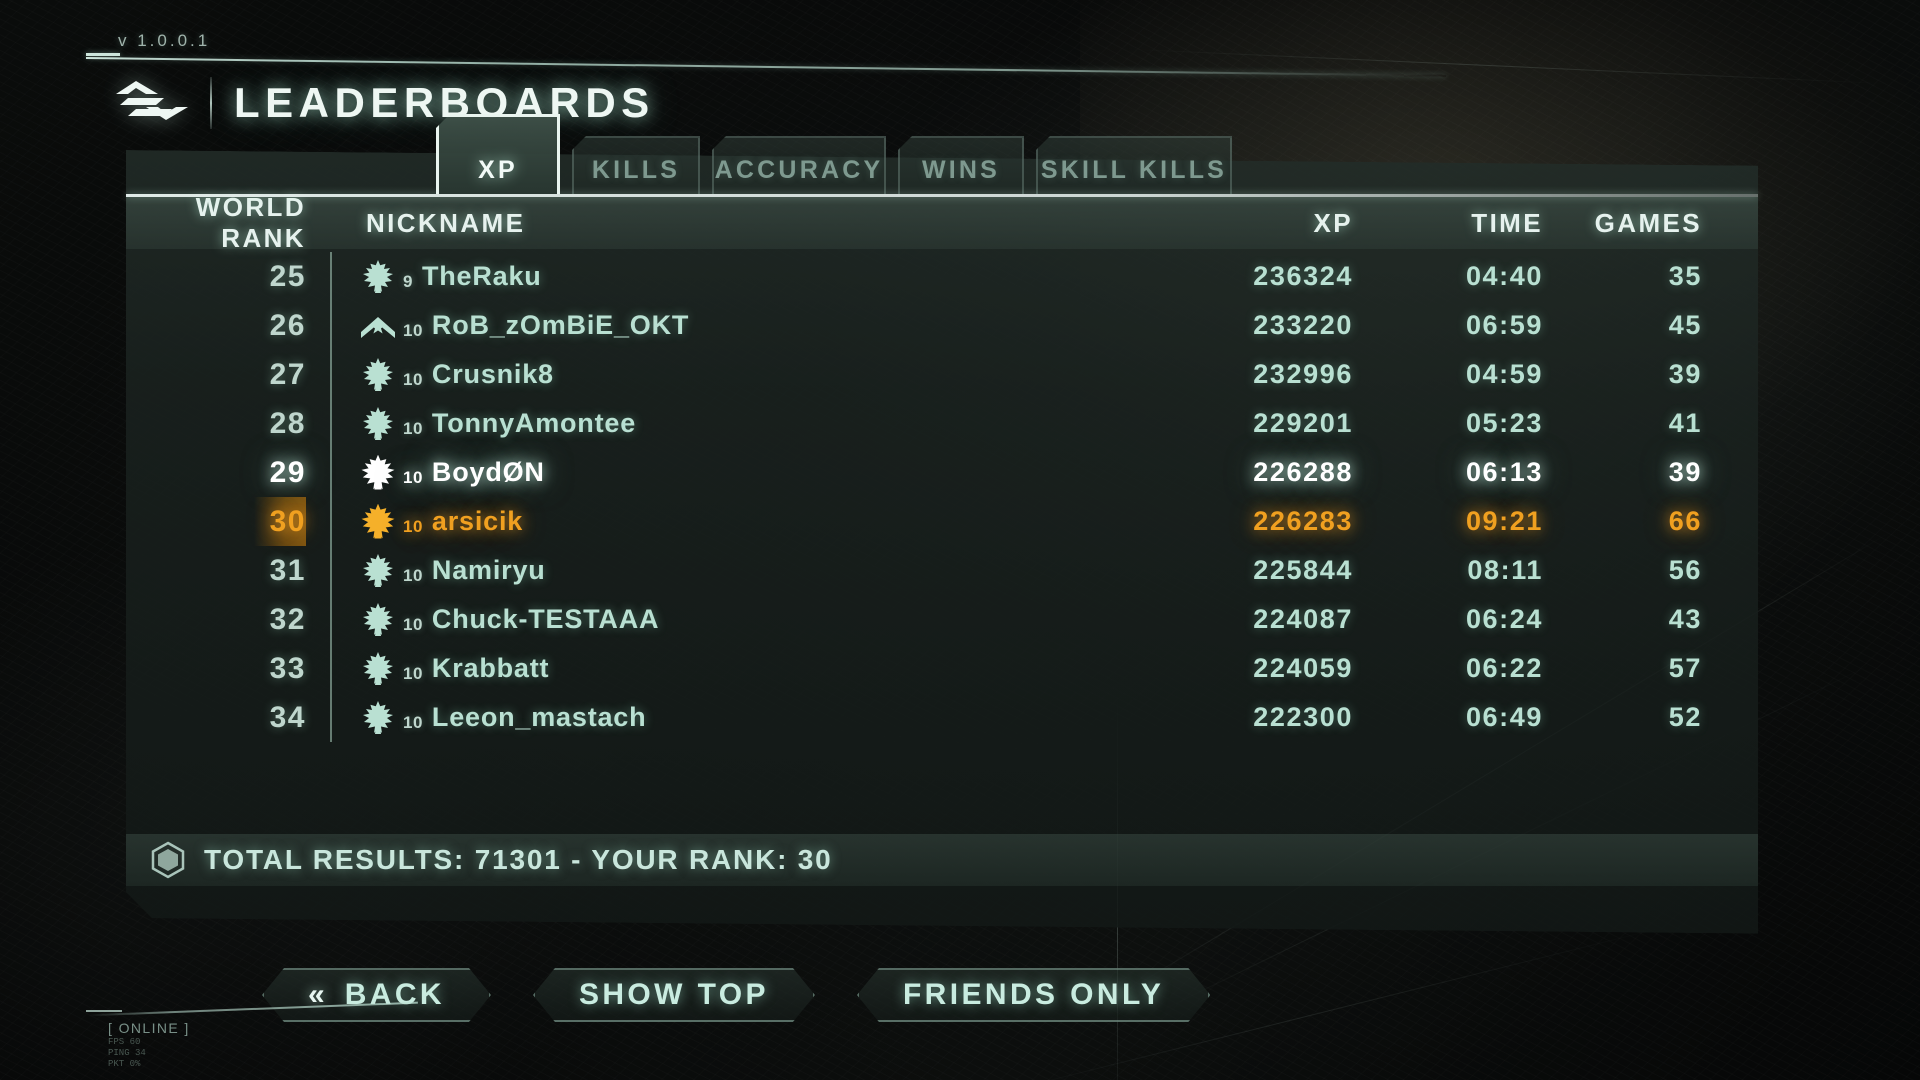  What do you see at coordinates (942, 472) in the screenshot?
I see `table-row: 29 10 BoydØN 226288 06:13 39` at bounding box center [942, 472].